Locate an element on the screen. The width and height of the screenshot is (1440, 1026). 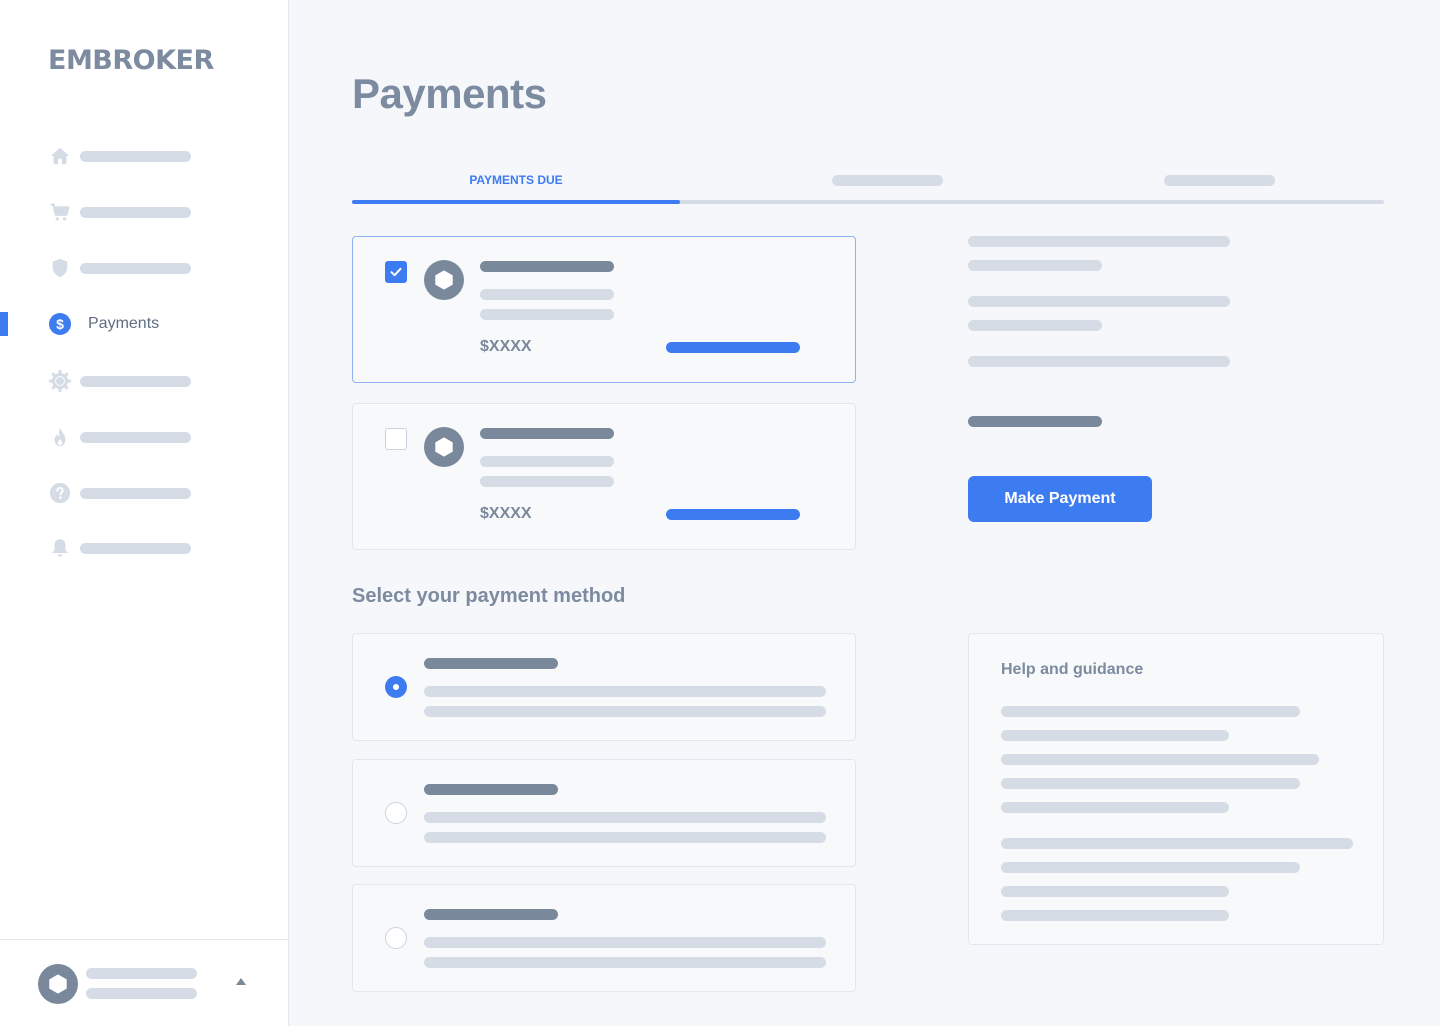
payment-method-title: Select your payment method is located at coordinates (489, 596).